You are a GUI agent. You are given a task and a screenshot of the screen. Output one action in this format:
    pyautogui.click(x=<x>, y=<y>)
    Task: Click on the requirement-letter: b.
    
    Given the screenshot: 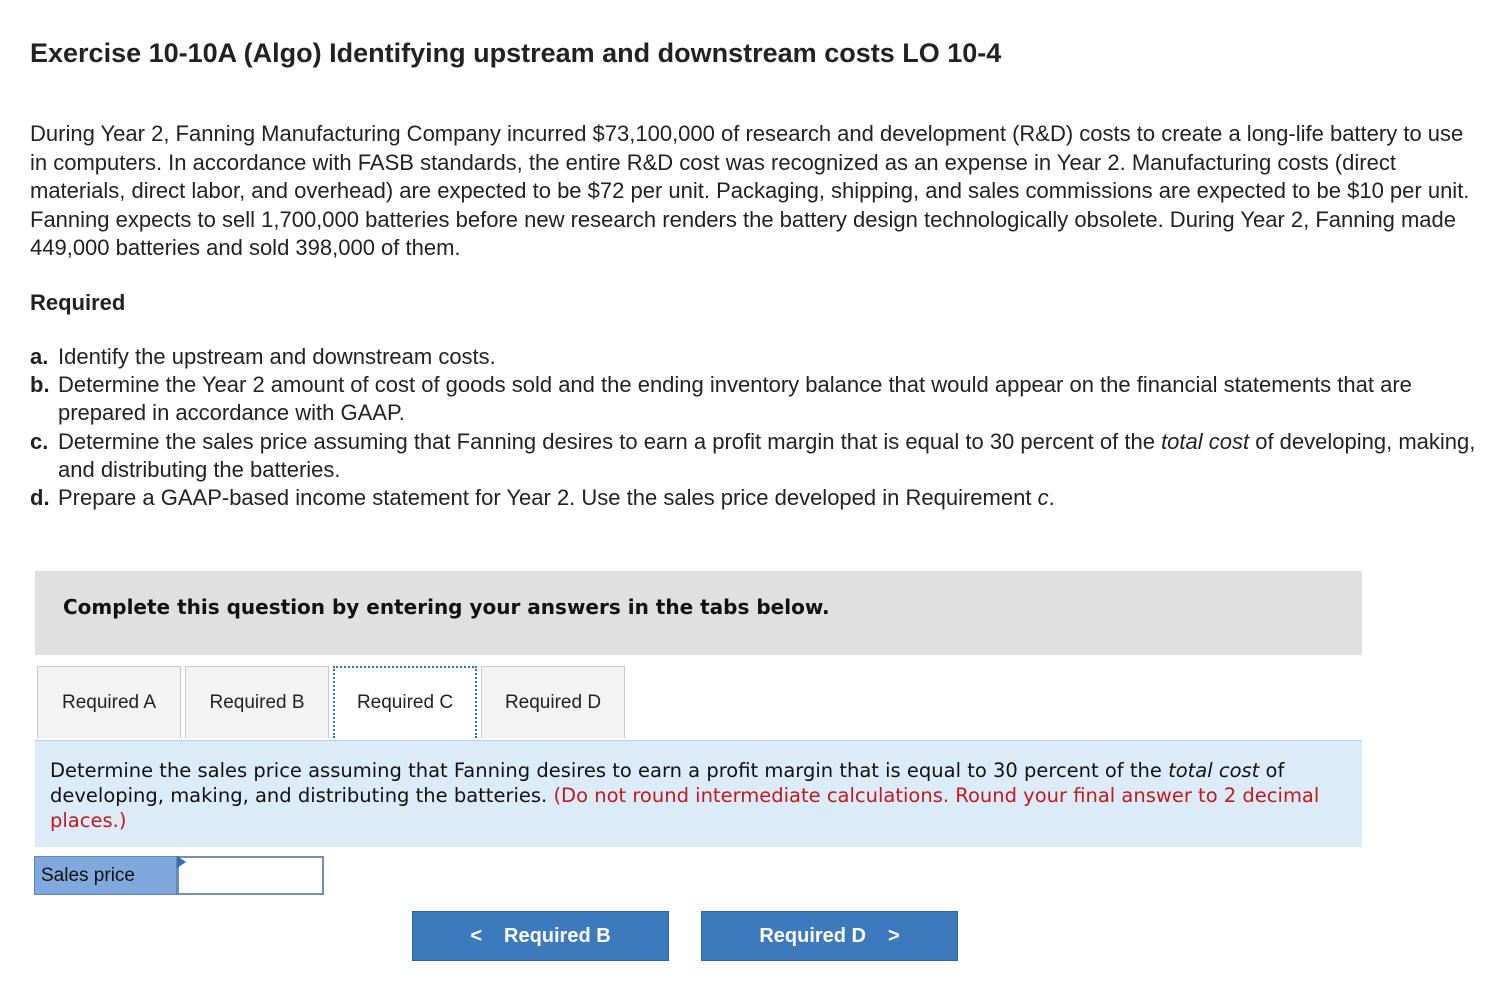 What is the action you would take?
    pyautogui.click(x=40, y=385)
    